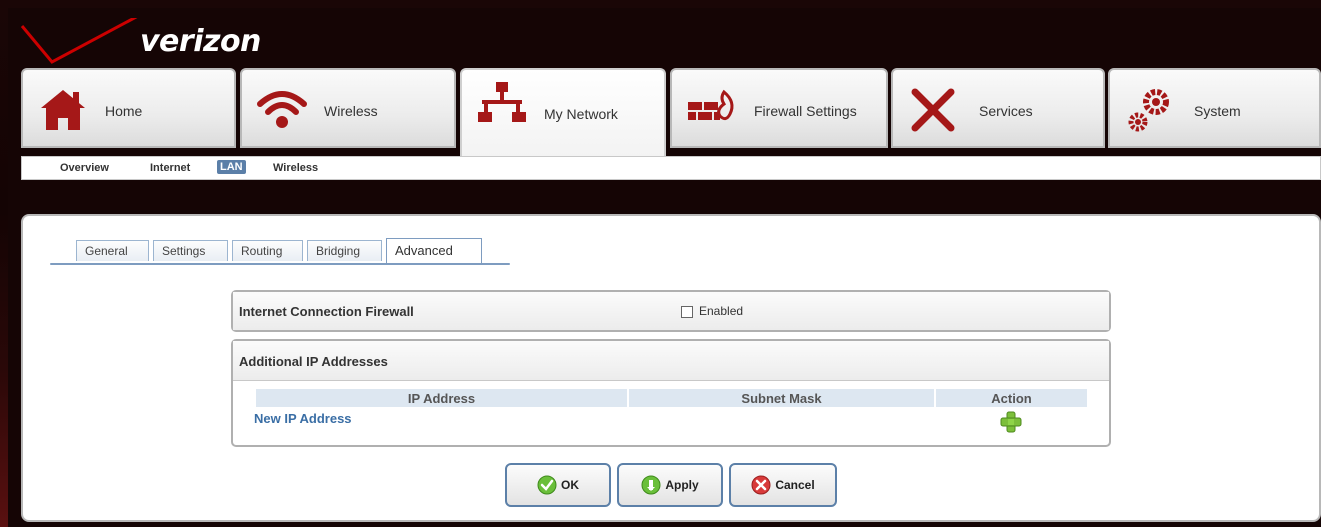 This screenshot has height=527, width=1321. I want to click on home-icon, so click(63, 110).